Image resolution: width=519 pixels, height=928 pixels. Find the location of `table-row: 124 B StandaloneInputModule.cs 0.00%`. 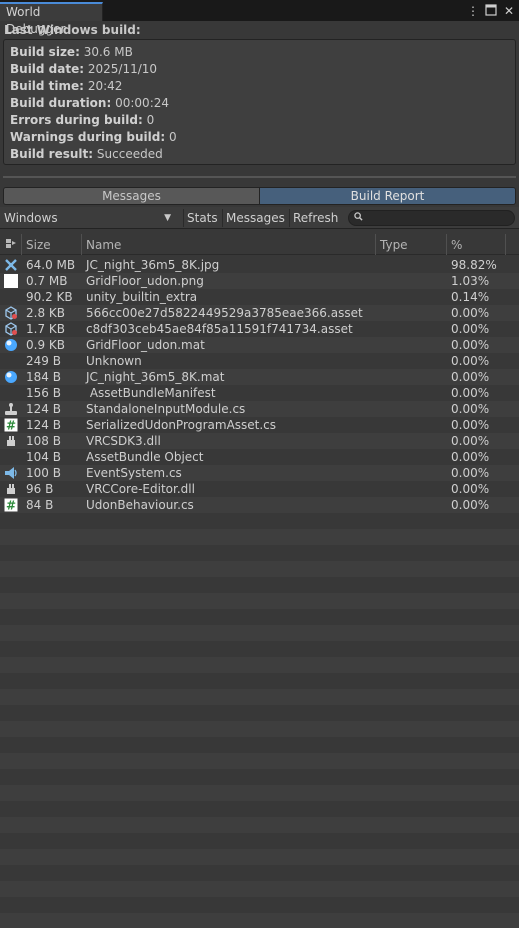

table-row: 124 B StandaloneInputModule.cs 0.00% is located at coordinates (259, 409).